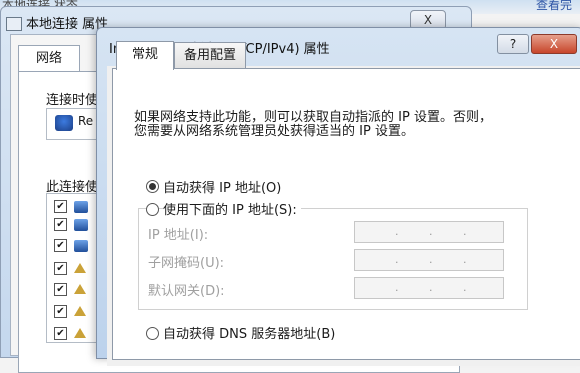 This screenshot has width=580, height=373. I want to click on adapter-name: Re, so click(86, 121).